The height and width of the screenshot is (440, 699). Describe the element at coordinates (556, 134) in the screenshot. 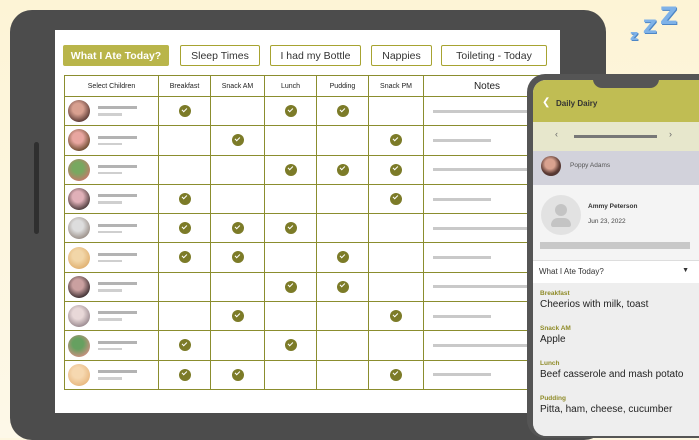

I see `prev-chevron-icon: ‹` at that location.